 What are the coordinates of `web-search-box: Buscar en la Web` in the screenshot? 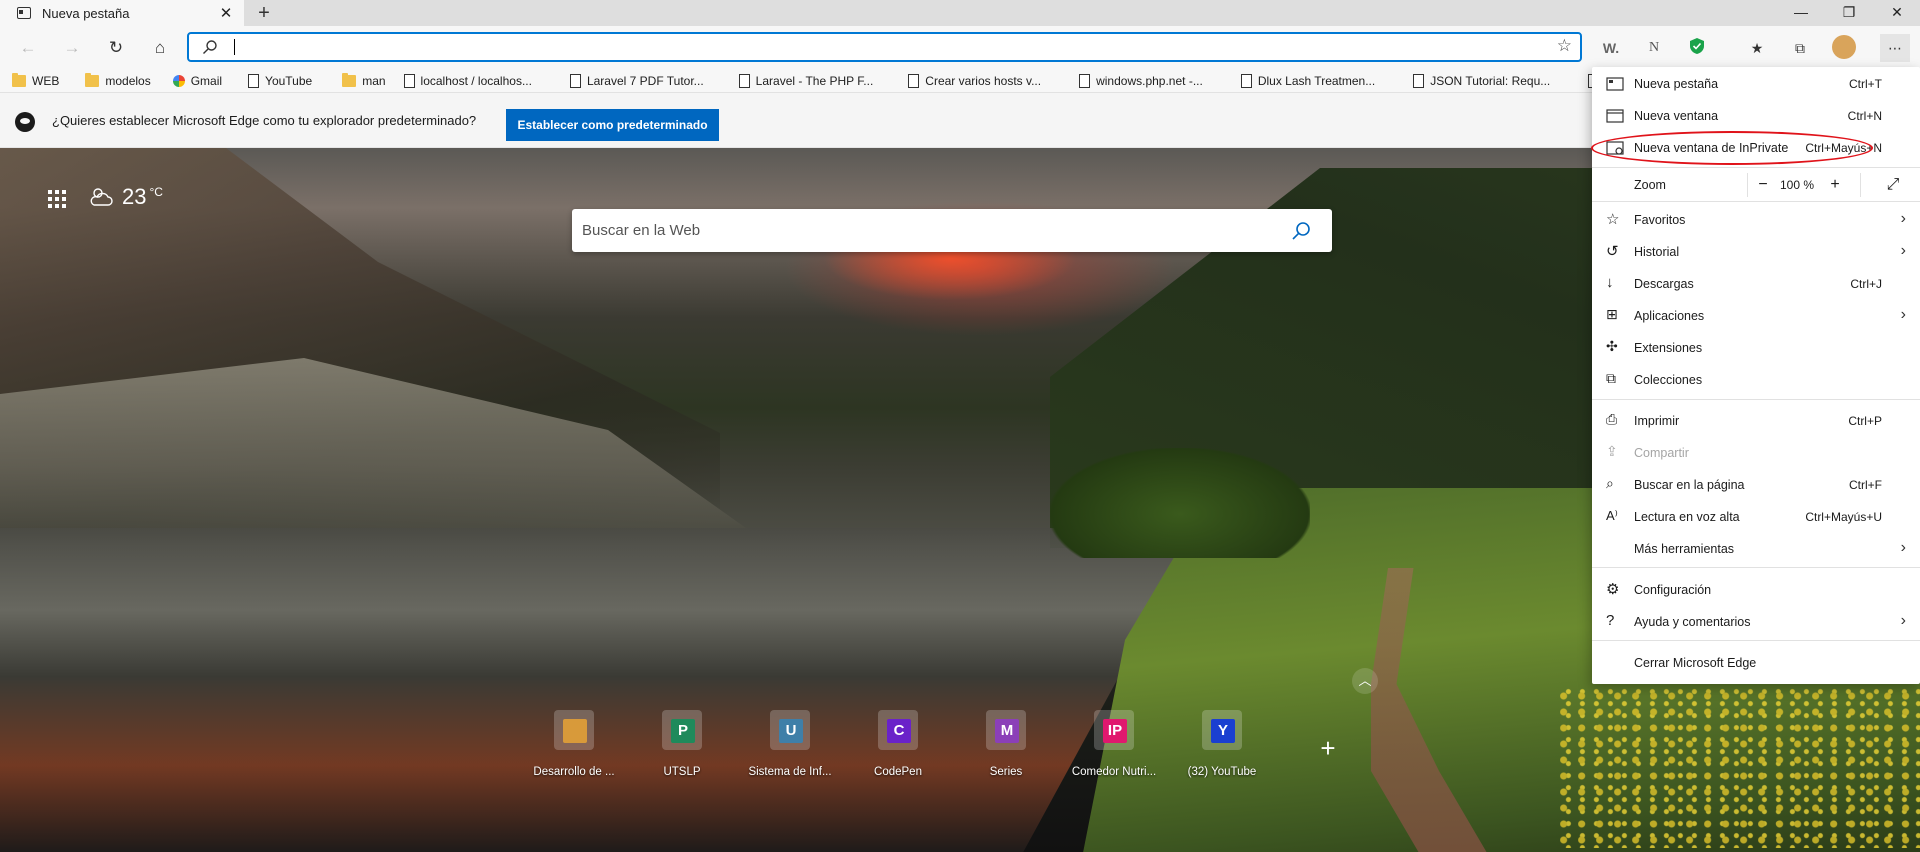 It's located at (952, 230).